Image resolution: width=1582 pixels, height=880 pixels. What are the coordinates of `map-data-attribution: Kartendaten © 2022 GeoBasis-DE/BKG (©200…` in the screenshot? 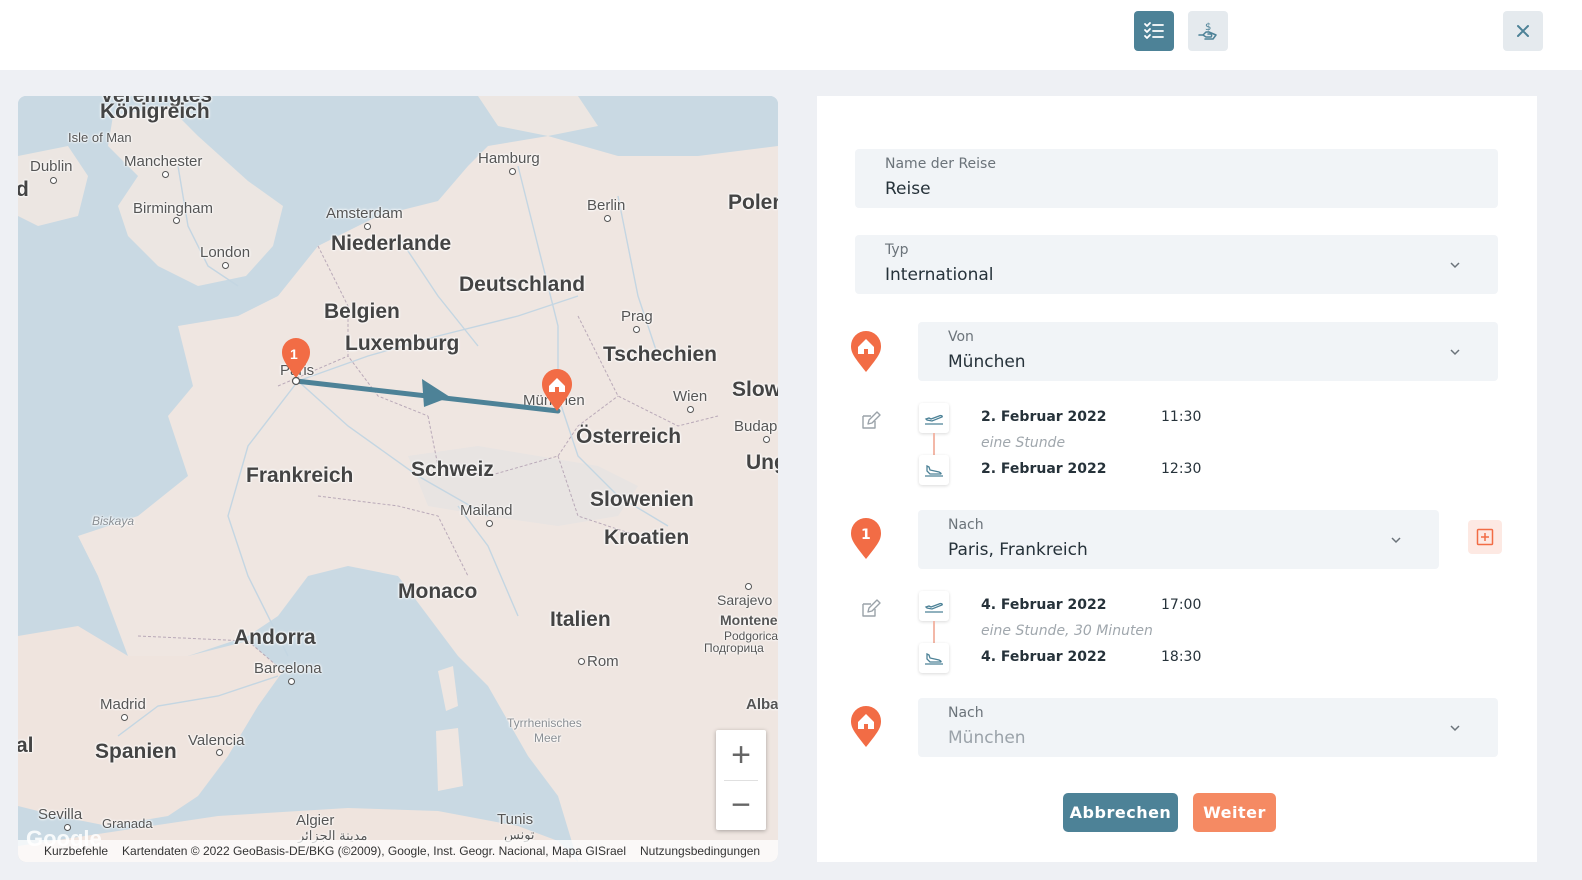 It's located at (374, 851).